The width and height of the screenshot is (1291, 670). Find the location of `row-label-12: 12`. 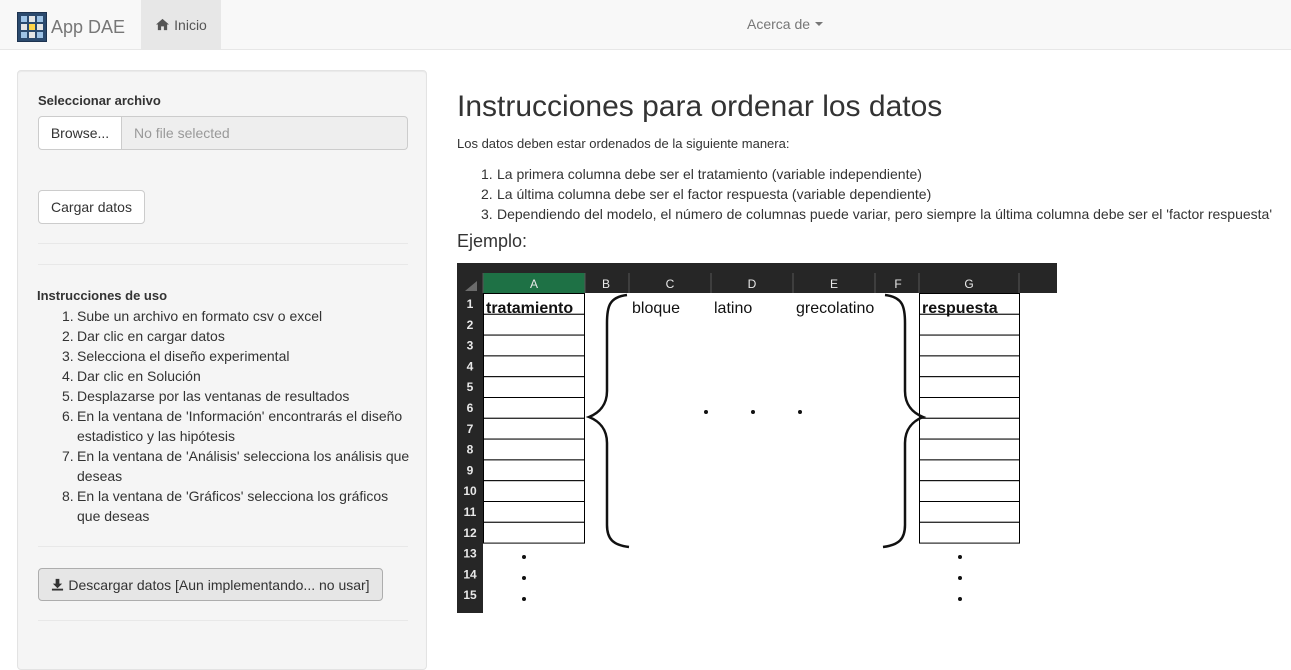

row-label-12: 12 is located at coordinates (470, 533).